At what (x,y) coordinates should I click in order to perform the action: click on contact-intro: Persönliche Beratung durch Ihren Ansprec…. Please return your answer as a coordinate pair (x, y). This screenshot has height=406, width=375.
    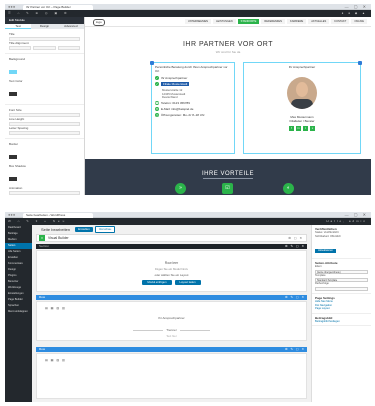
    Looking at the image, I should click on (191, 69).